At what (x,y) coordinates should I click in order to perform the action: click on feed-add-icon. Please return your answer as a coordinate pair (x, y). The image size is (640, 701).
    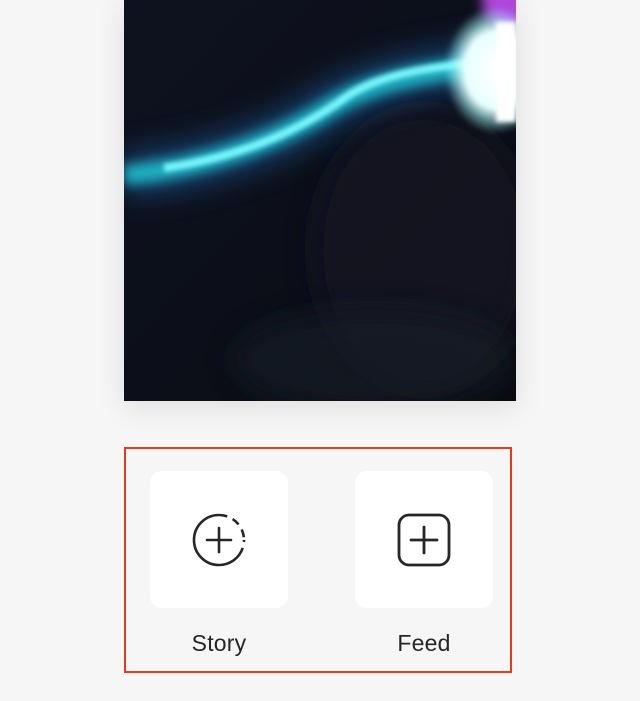
    Looking at the image, I should click on (424, 539).